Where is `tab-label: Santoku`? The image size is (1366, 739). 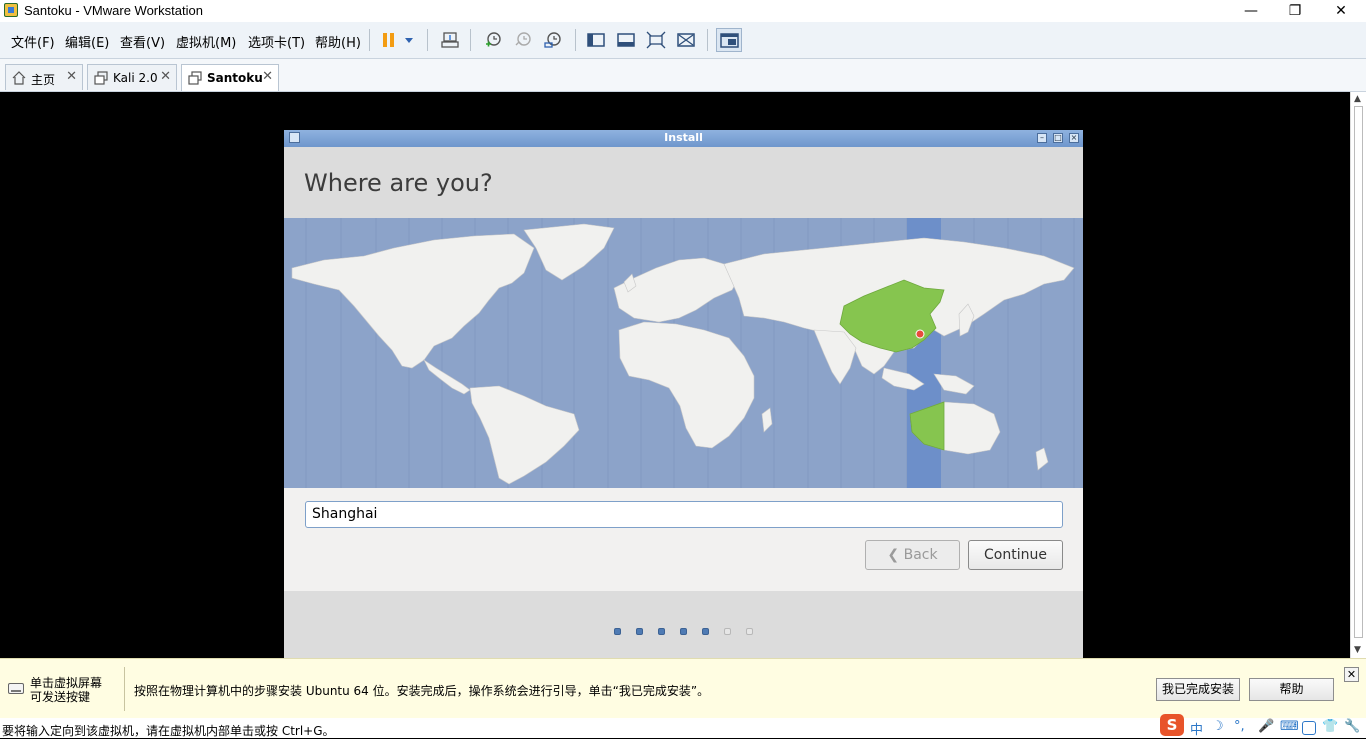
tab-label: Santoku is located at coordinates (235, 78).